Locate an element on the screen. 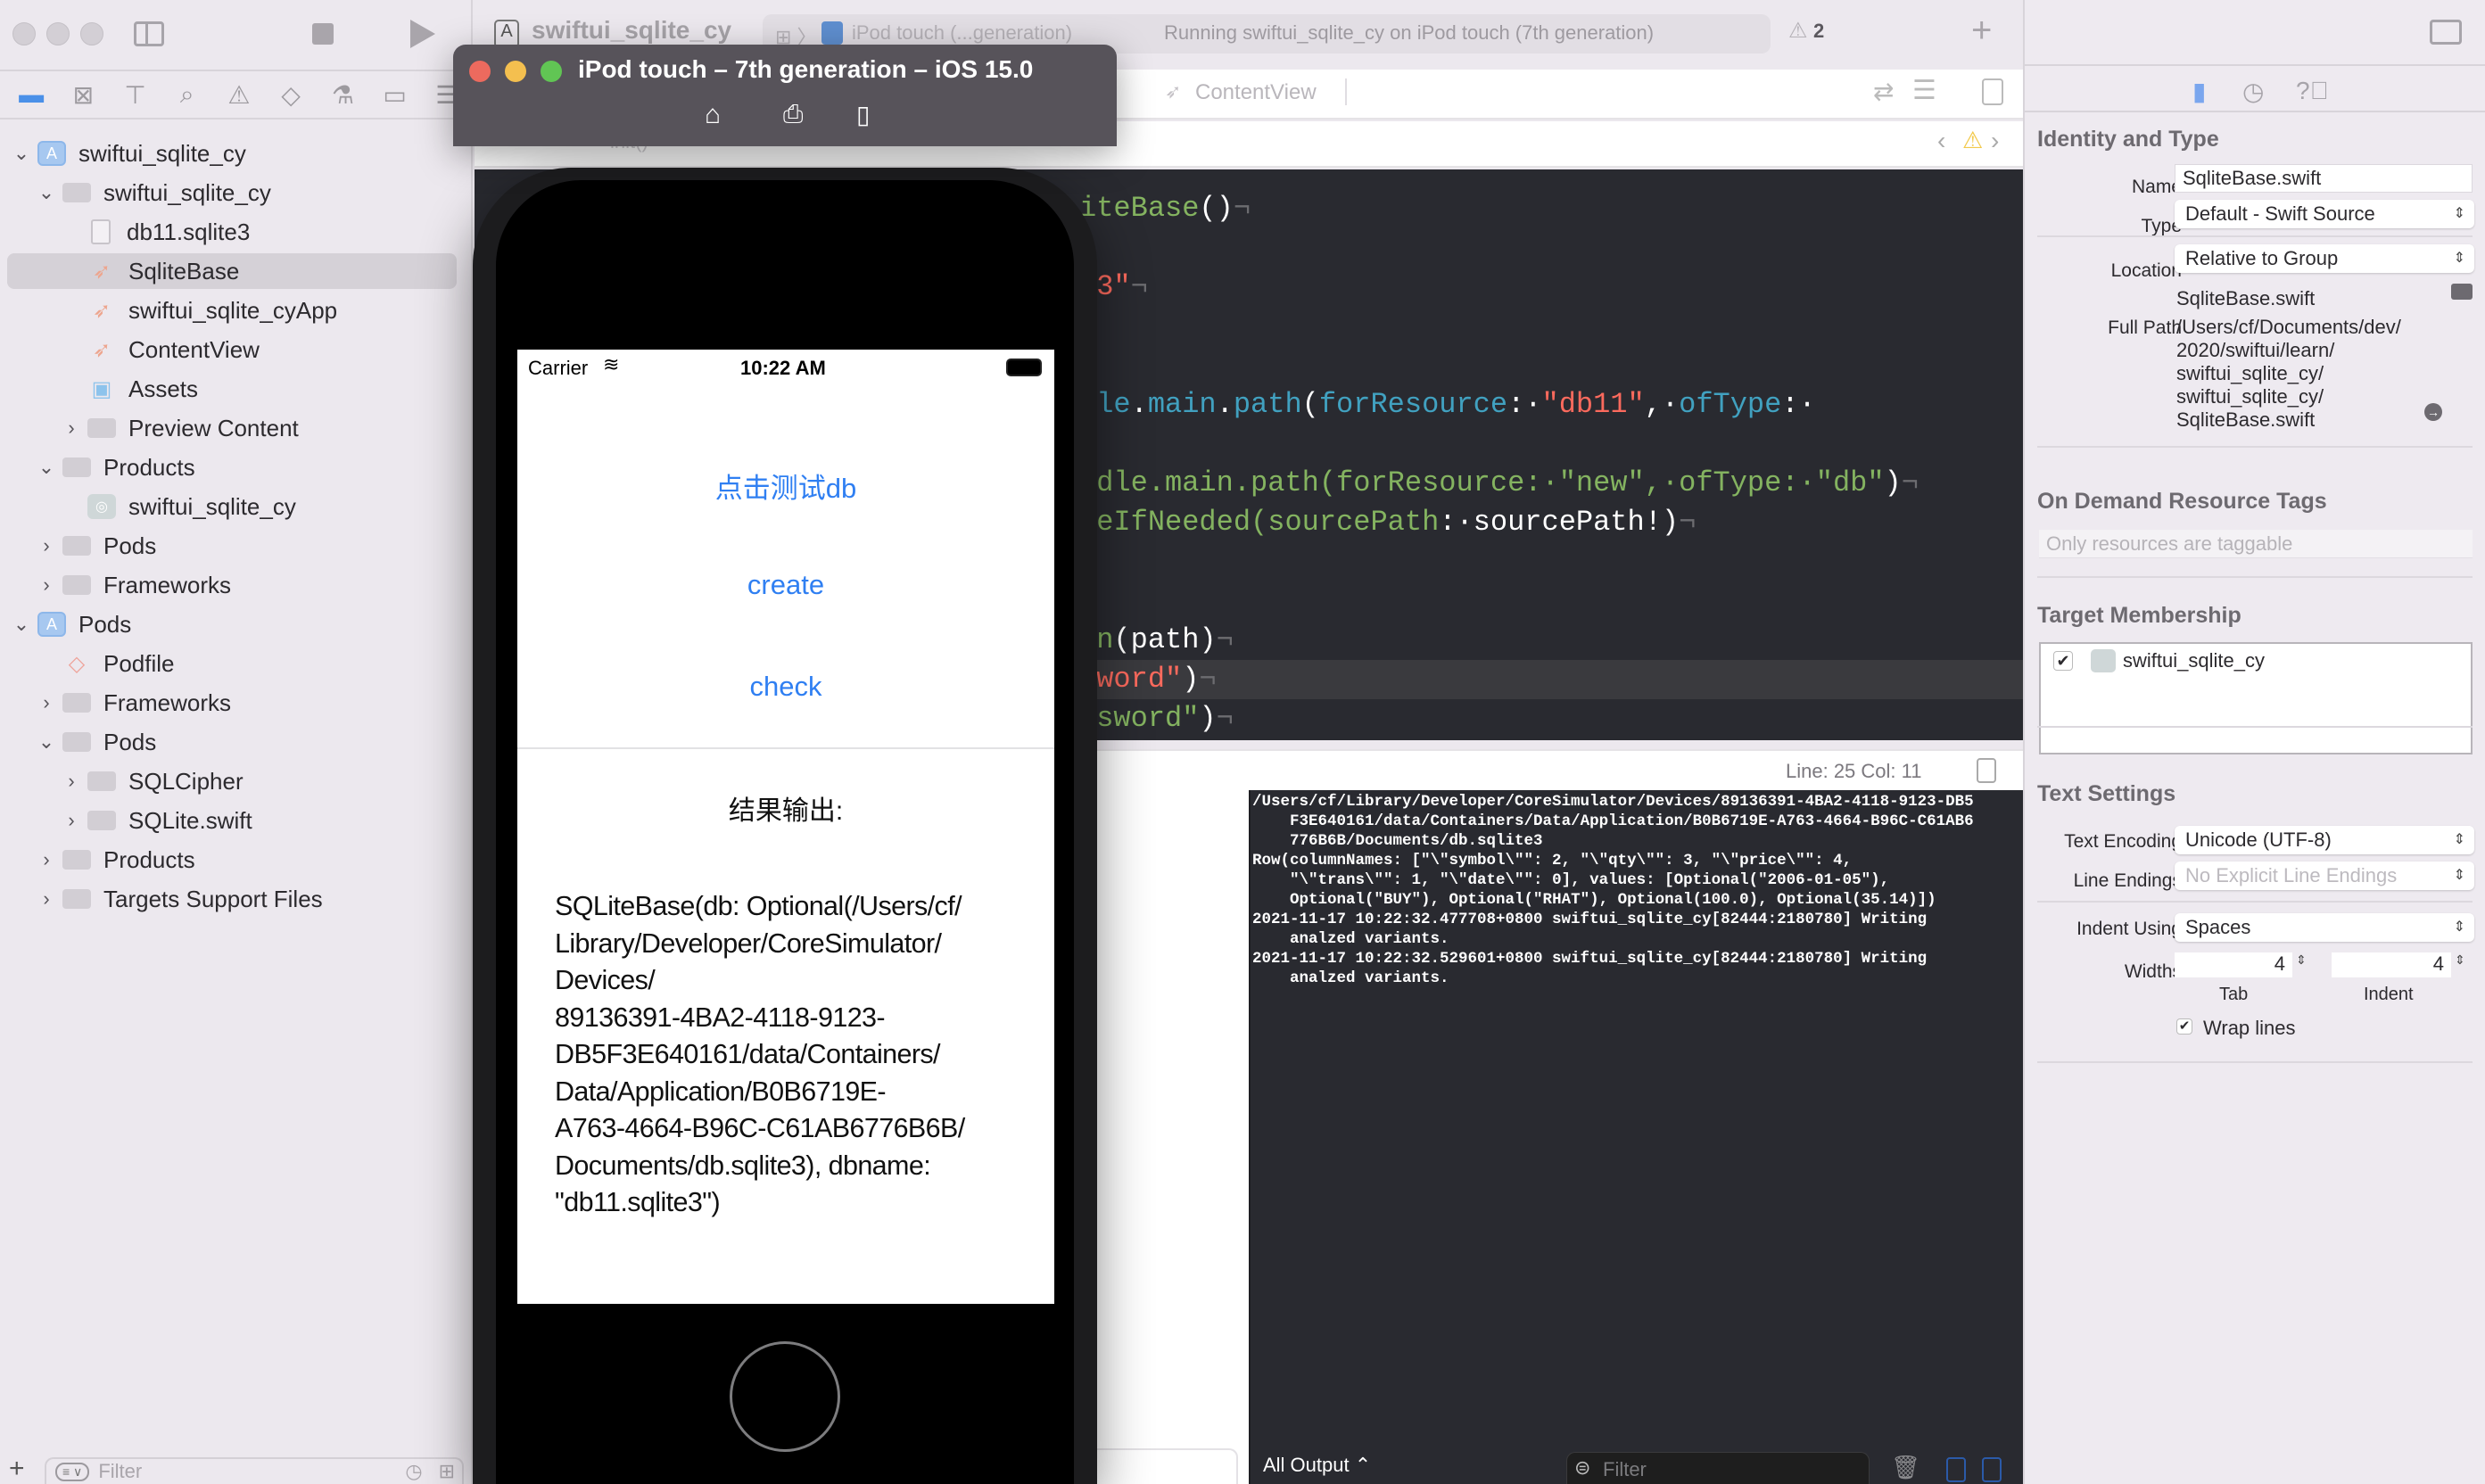 The image size is (2485, 1484). folder-icon is located at coordinates (2462, 292).